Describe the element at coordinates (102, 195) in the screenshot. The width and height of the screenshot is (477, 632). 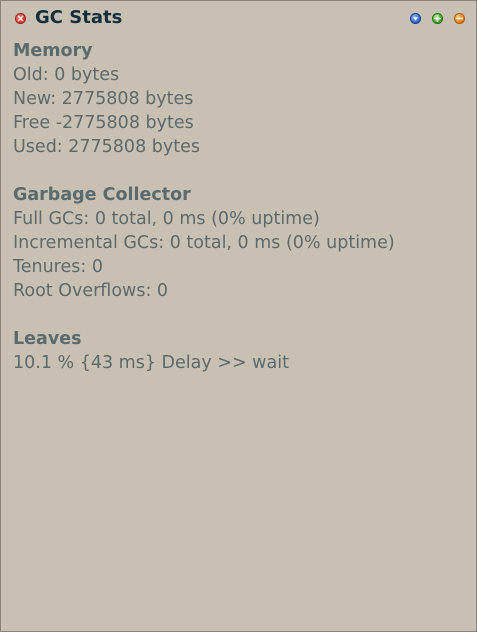
I see `garbage-collector-heading: Garbage Collector` at that location.